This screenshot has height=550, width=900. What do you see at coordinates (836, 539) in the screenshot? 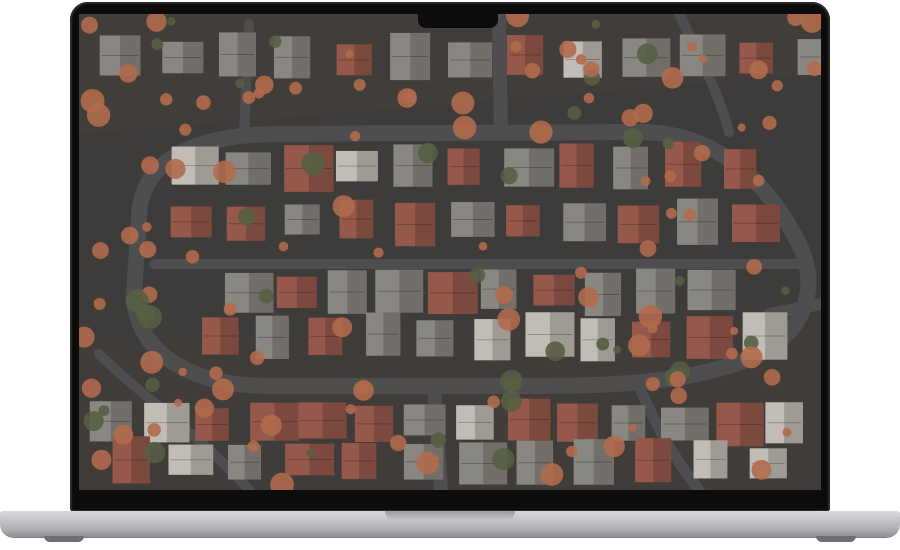
I see `right-foot` at bounding box center [836, 539].